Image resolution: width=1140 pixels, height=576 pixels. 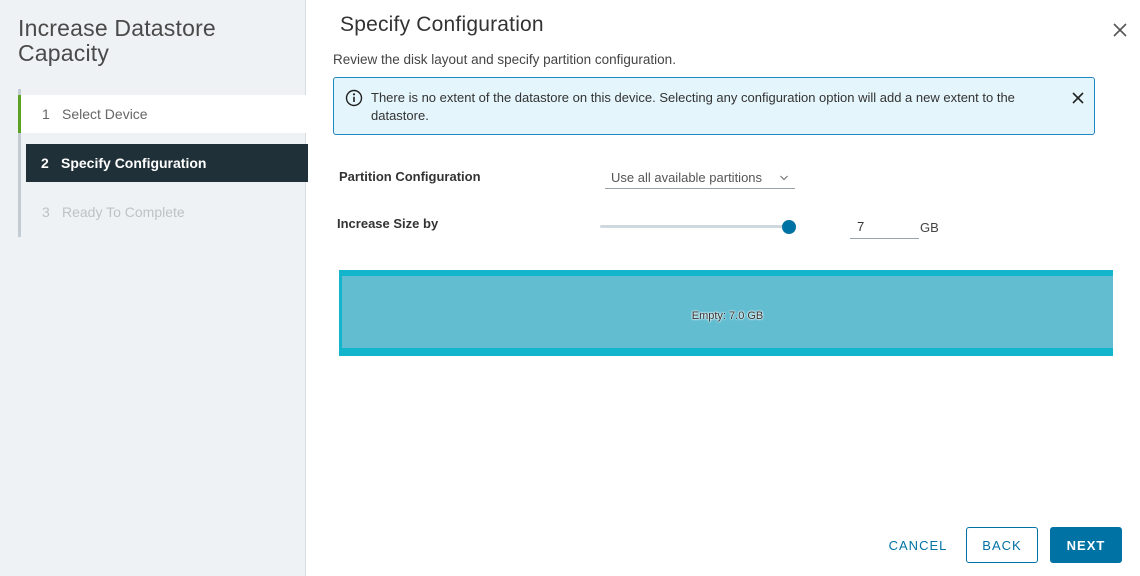 I want to click on partition-configuration-label: Partition Configuration, so click(x=410, y=176).